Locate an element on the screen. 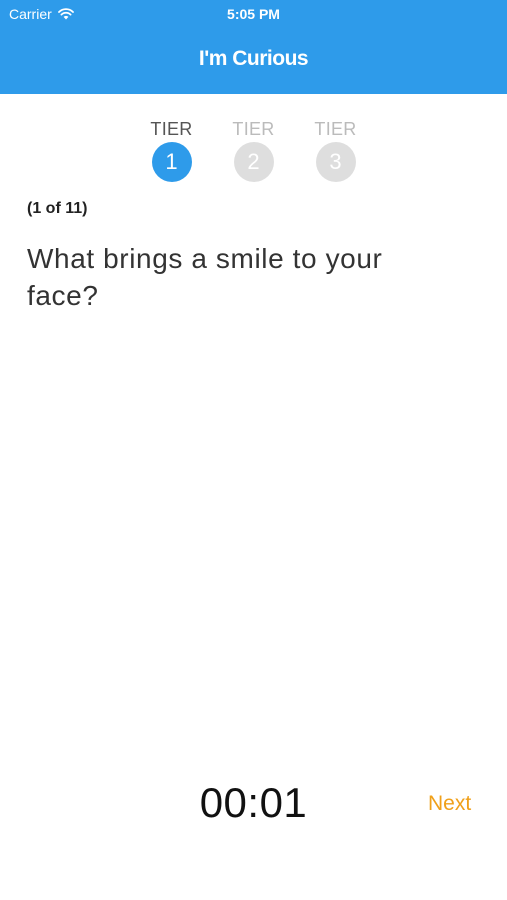 The width and height of the screenshot is (507, 900). page-title: I'm Curious is located at coordinates (253, 58).